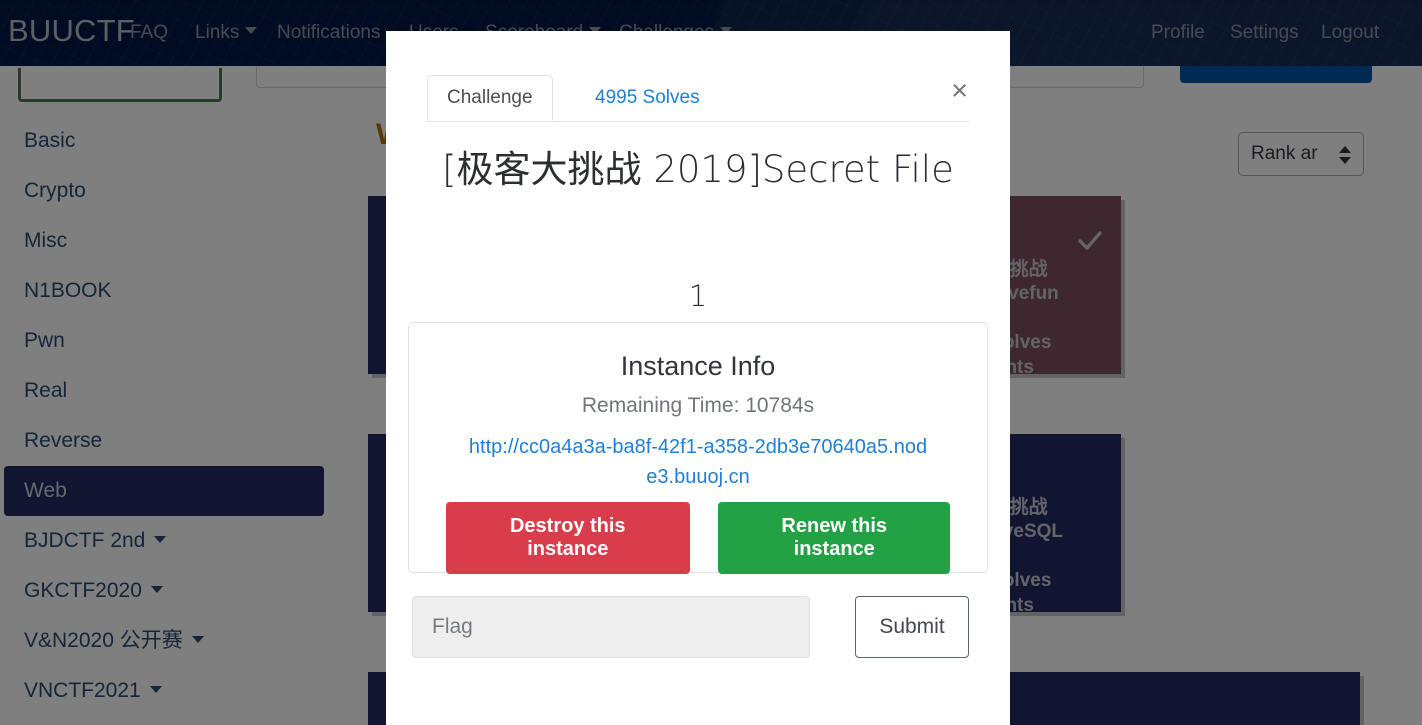 This screenshot has height=725, width=1422. Describe the element at coordinates (698, 405) in the screenshot. I see `instance-remaining-time: Remaining Time: 10784s` at that location.